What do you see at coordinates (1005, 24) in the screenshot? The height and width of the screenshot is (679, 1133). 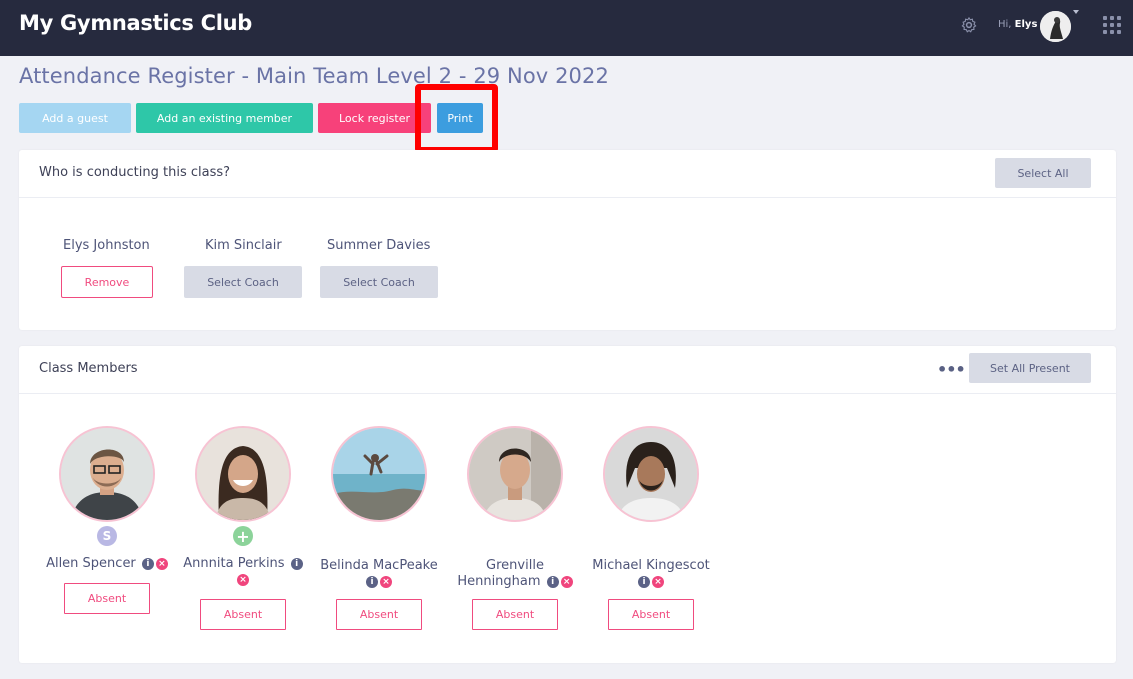 I see `greeting-prefix: Hi,` at bounding box center [1005, 24].